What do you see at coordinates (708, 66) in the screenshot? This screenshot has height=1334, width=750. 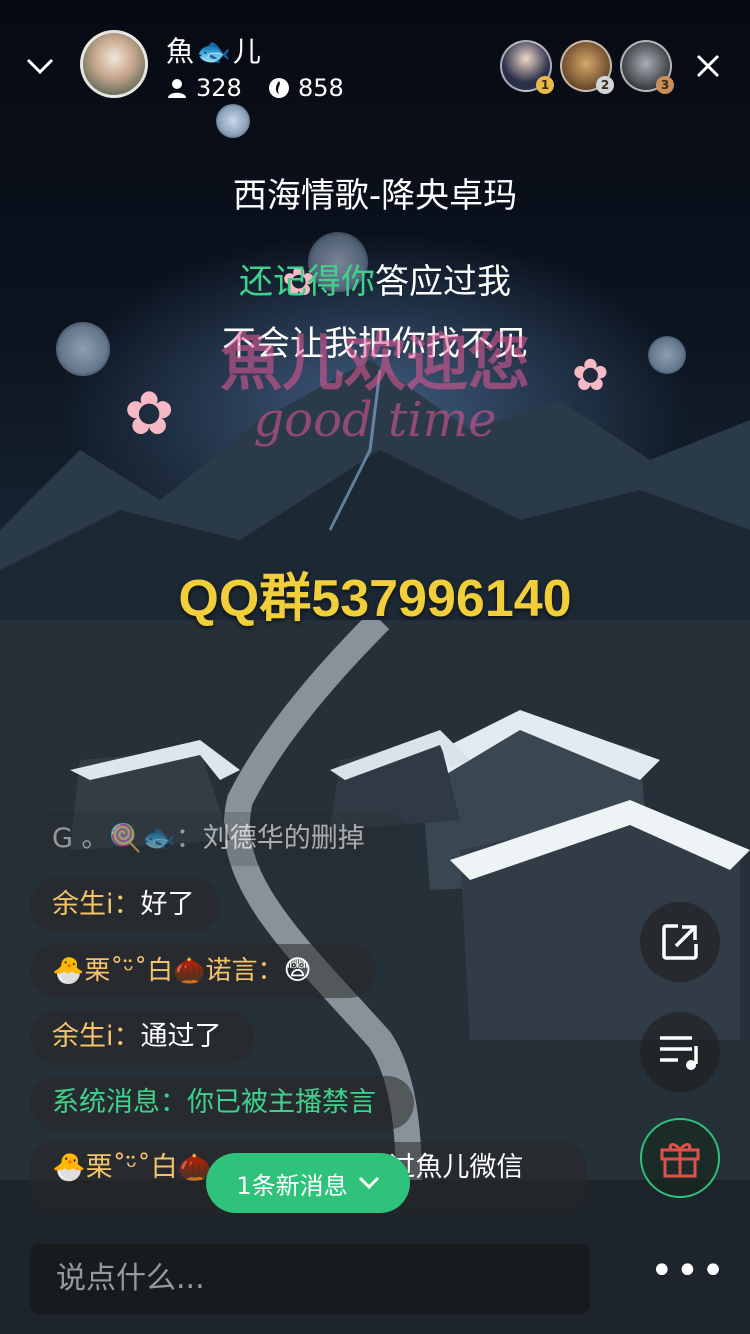 I see `close-icon` at bounding box center [708, 66].